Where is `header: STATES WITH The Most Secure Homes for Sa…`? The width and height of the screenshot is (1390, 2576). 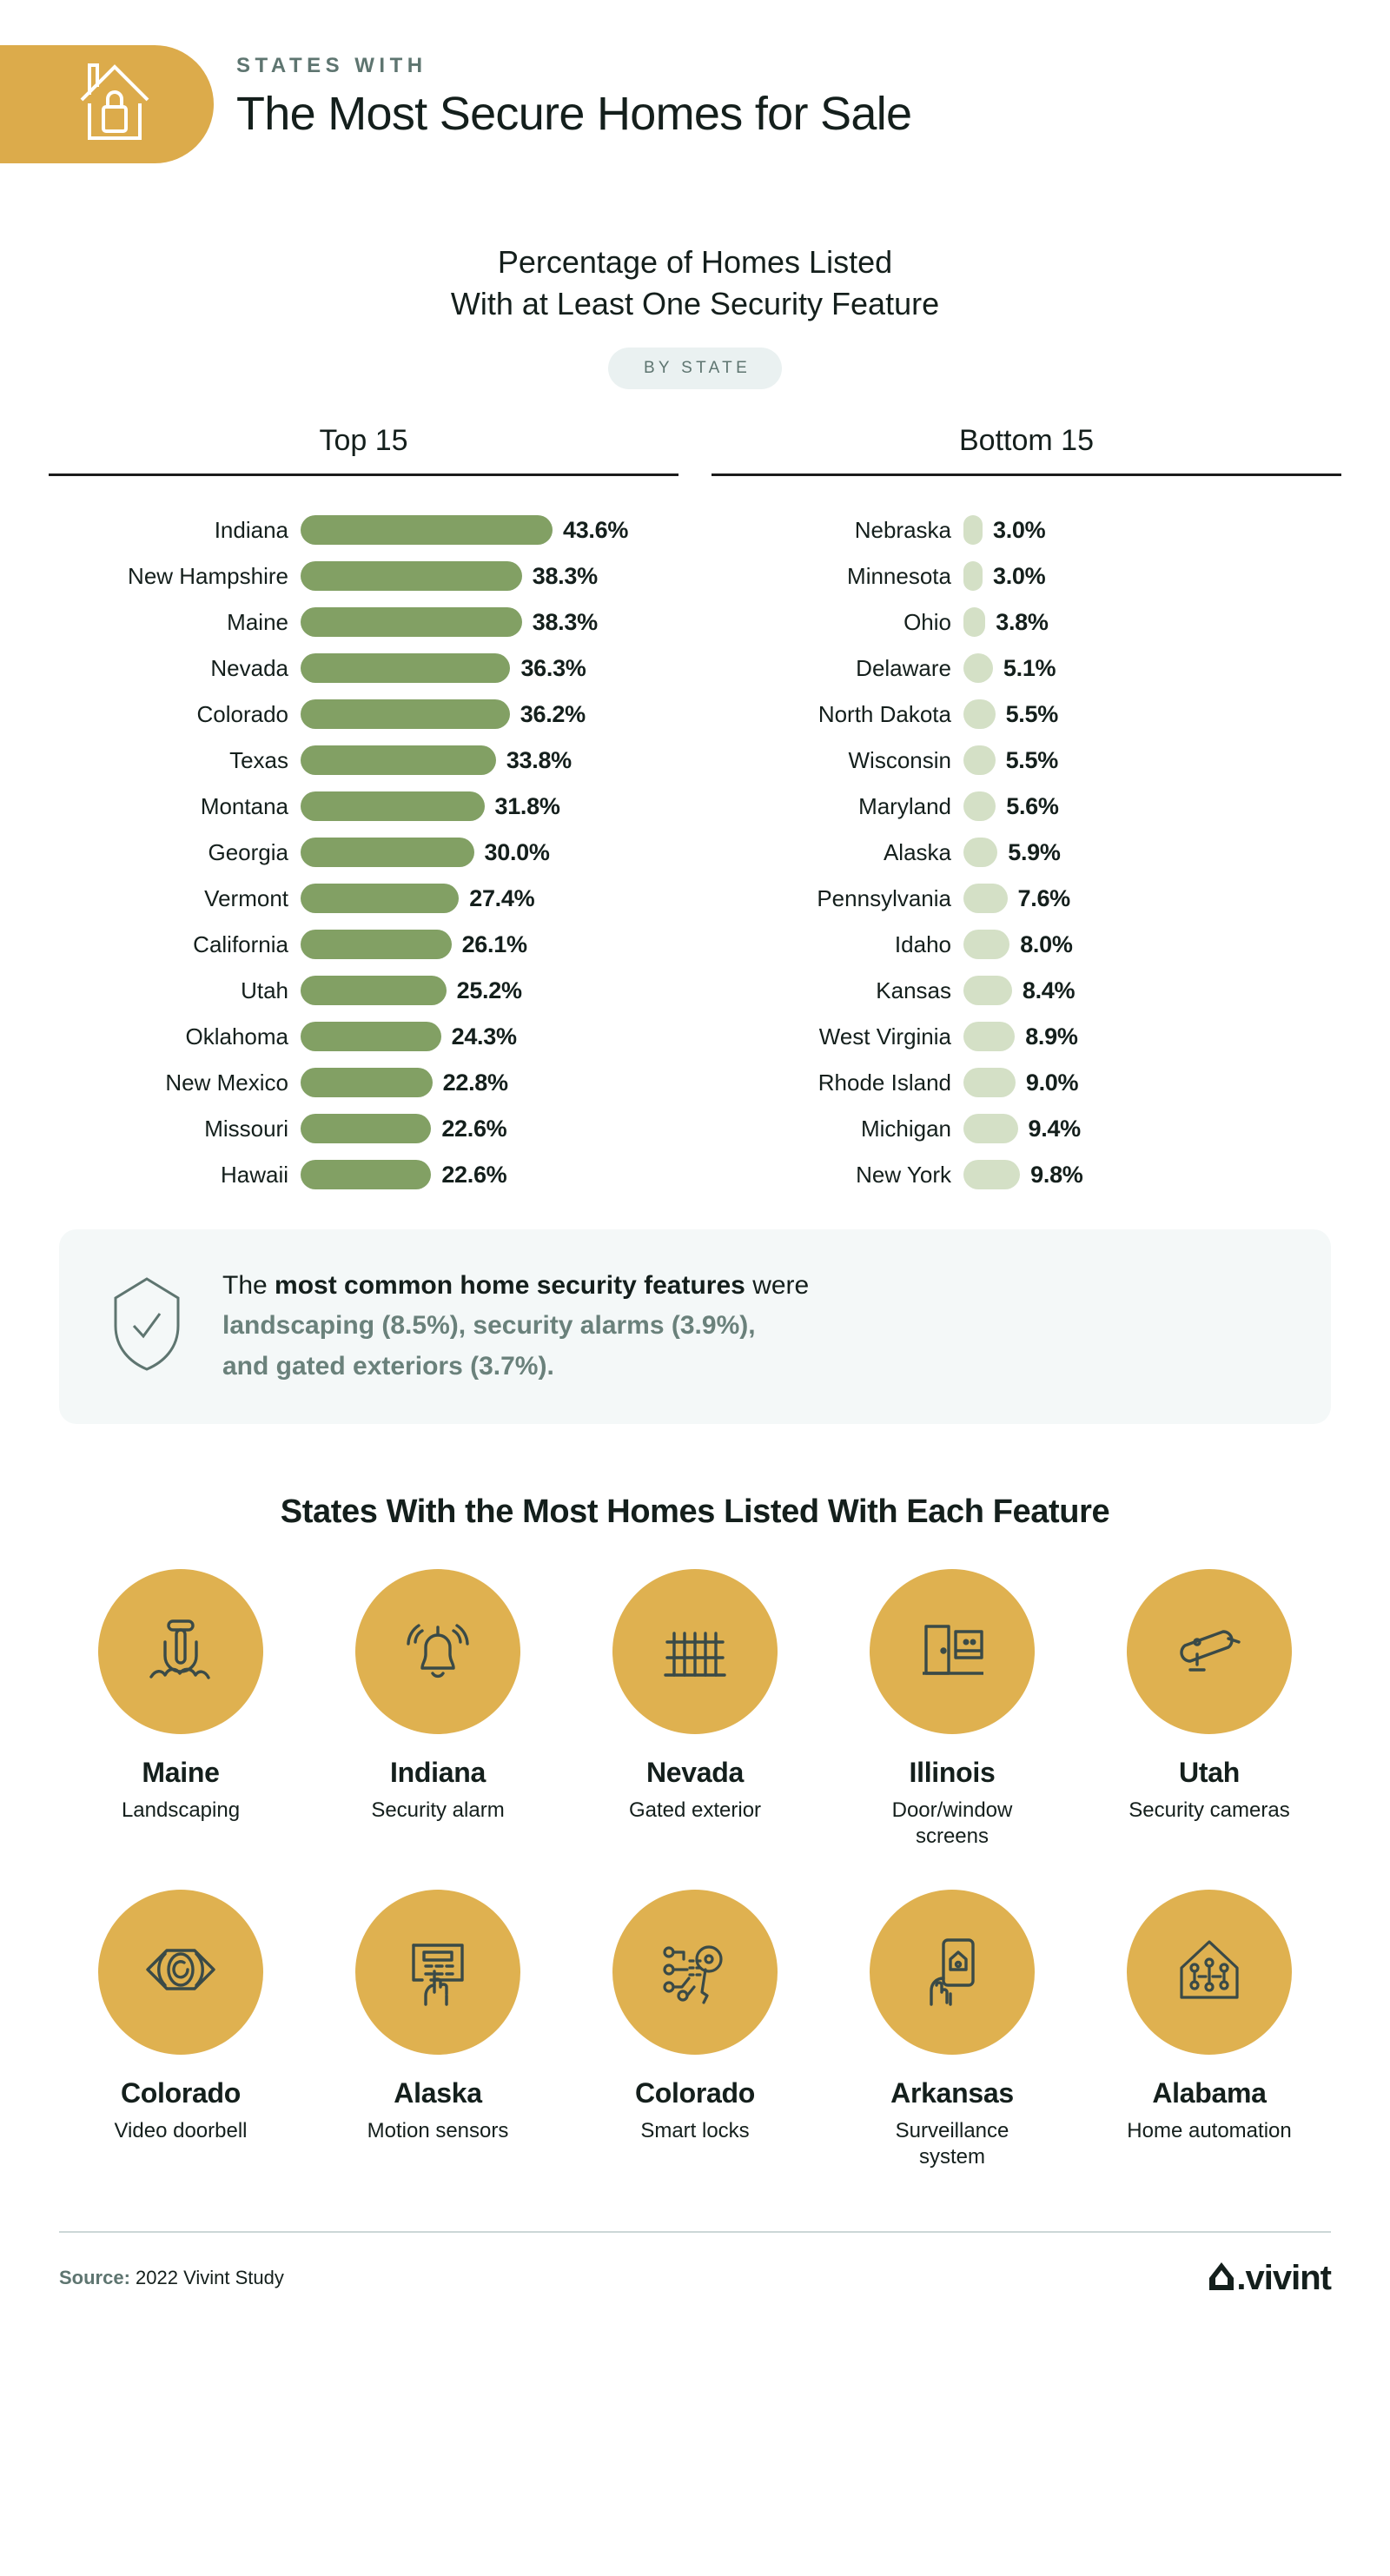
header: STATES WITH The Most Secure Homes for Sa… is located at coordinates (695, 100).